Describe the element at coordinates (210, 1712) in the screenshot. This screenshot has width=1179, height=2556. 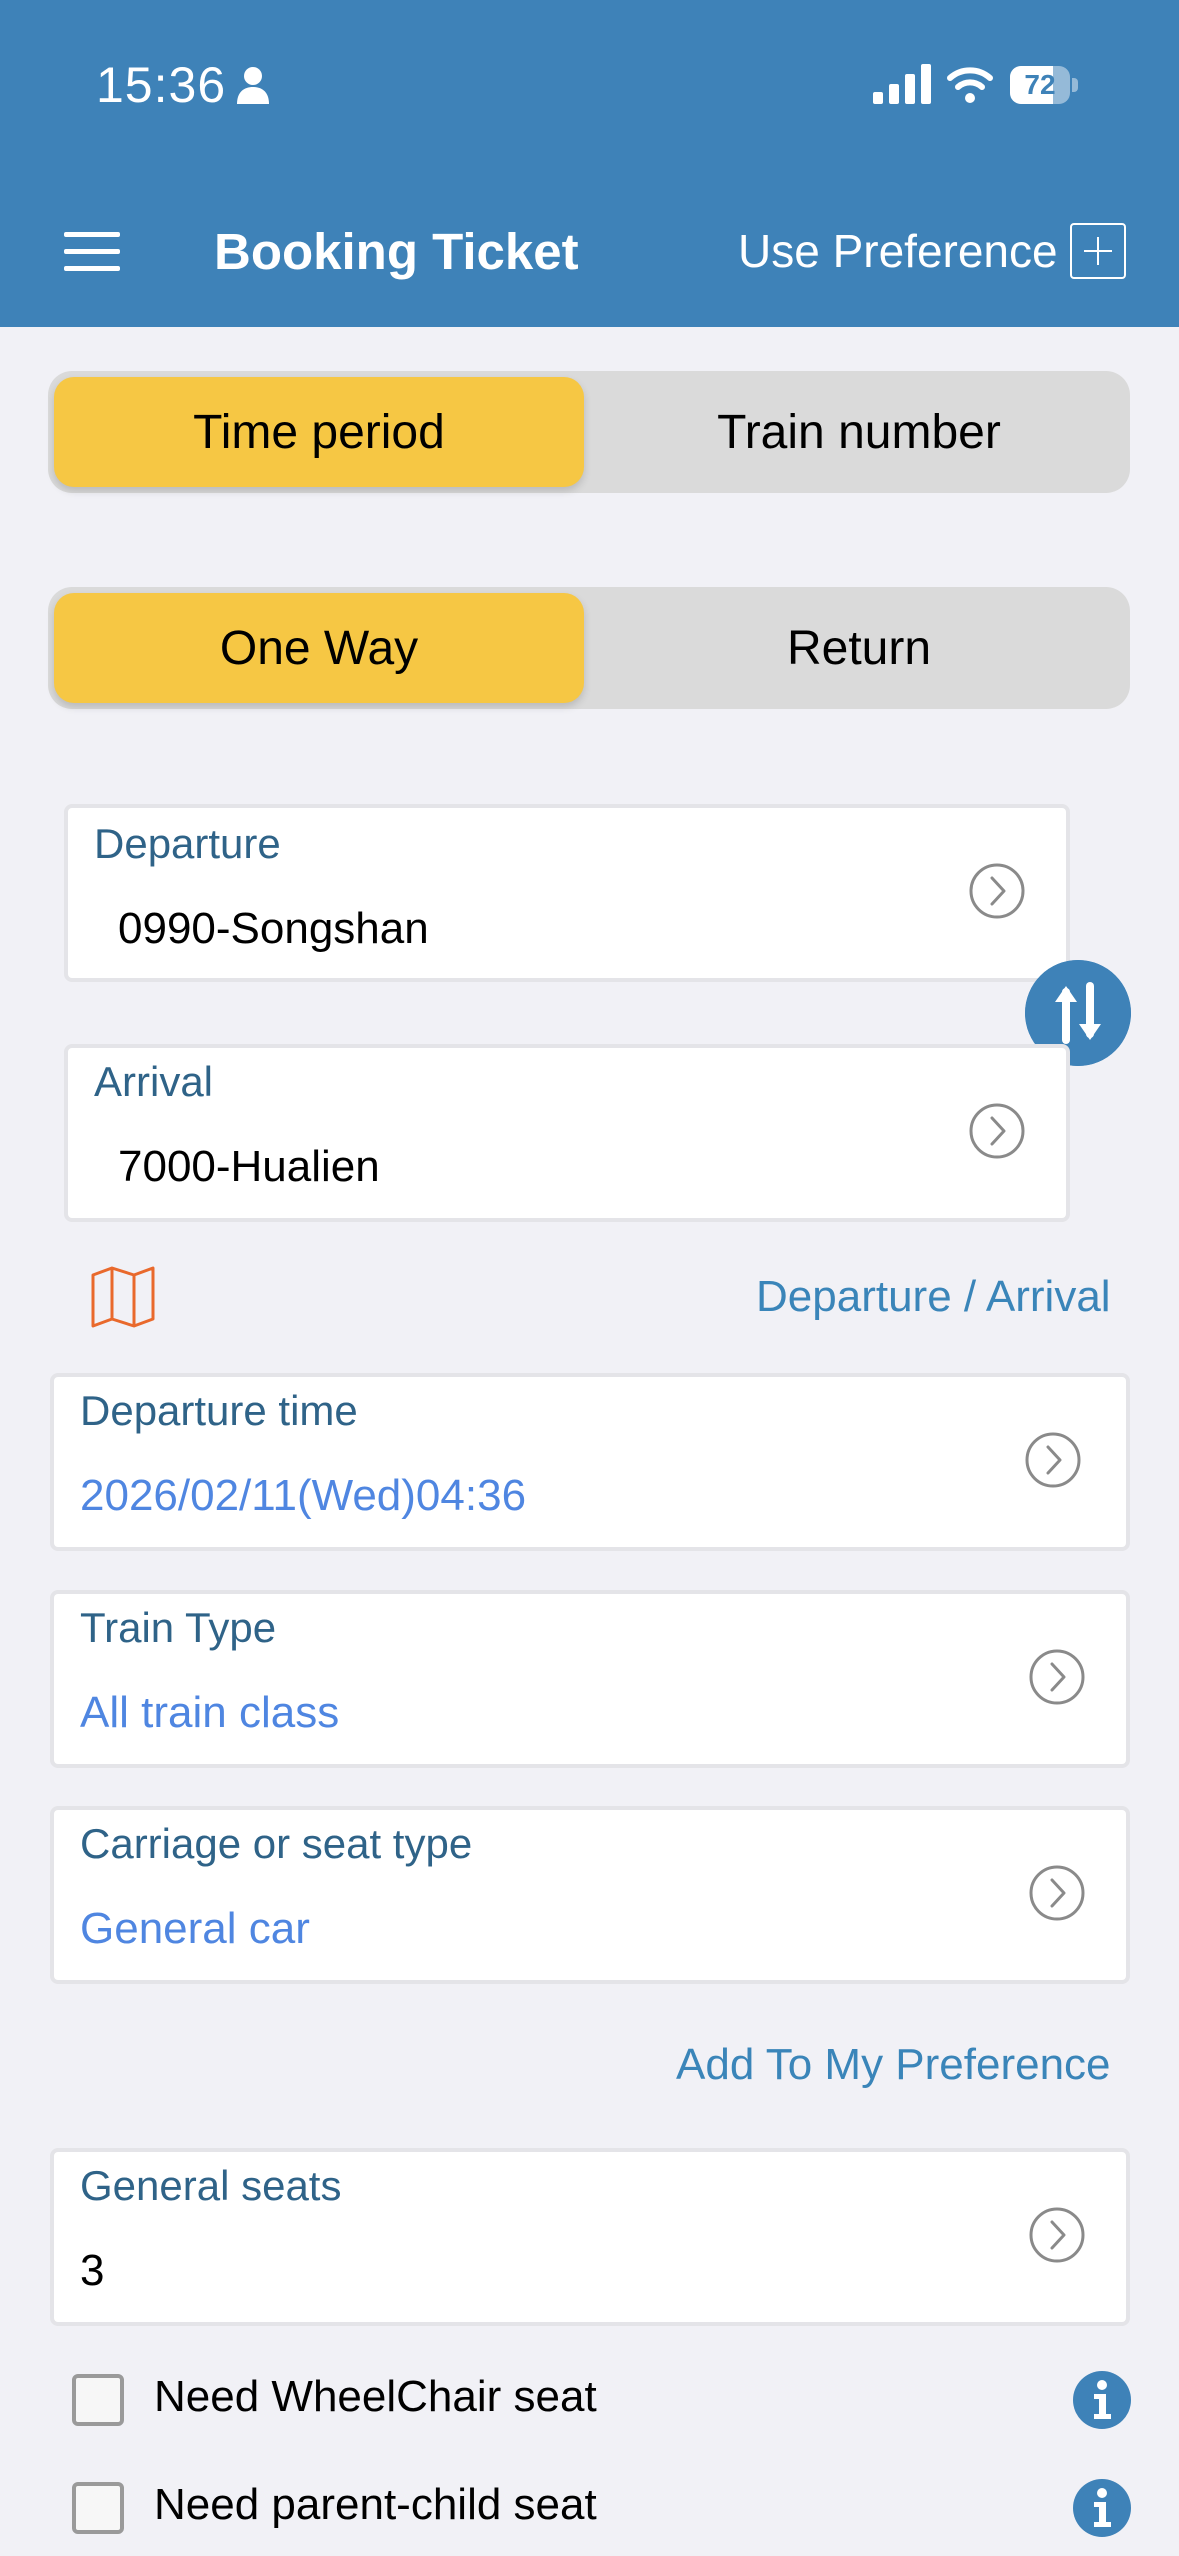
I see `train-type-value: All train class` at that location.